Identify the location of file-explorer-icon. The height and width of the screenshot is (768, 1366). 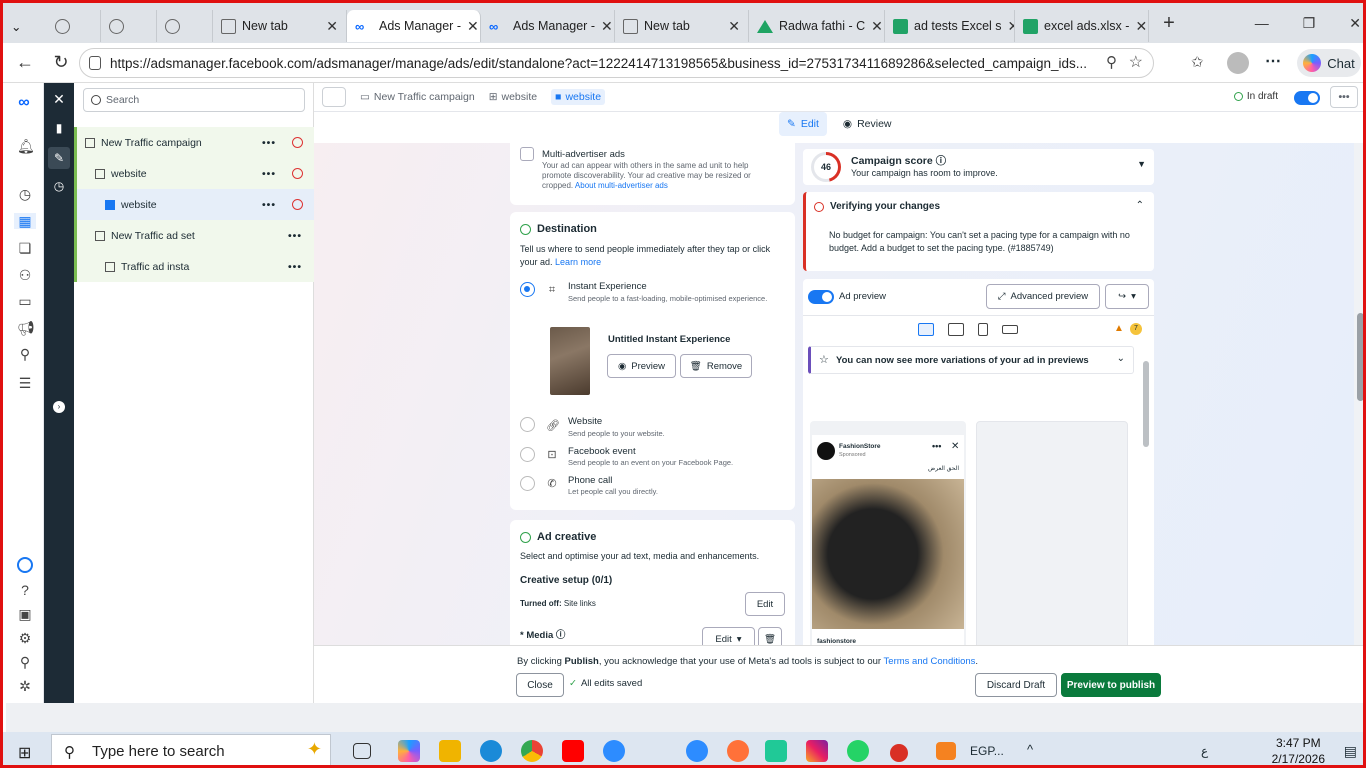
(450, 751).